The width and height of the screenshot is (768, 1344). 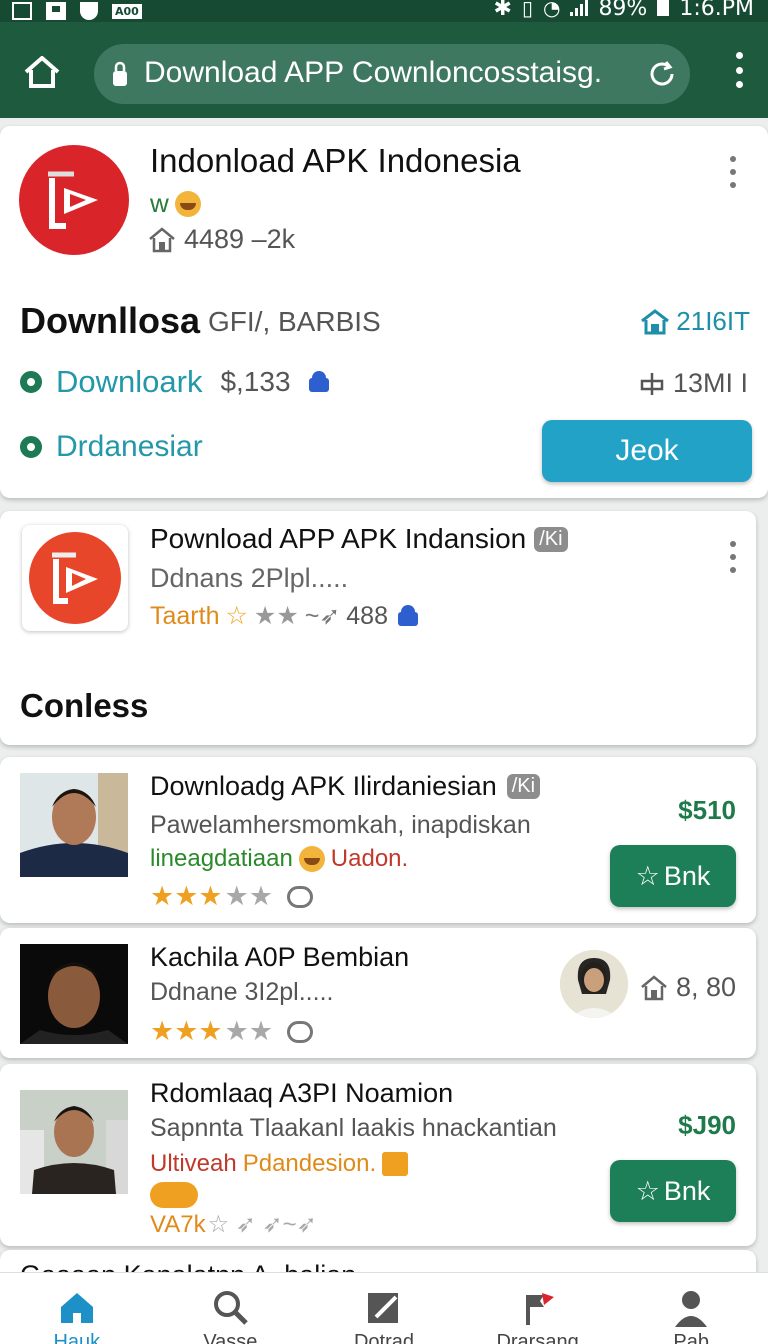 I want to click on nav-label: Drarsang, so click(x=537, y=1337).